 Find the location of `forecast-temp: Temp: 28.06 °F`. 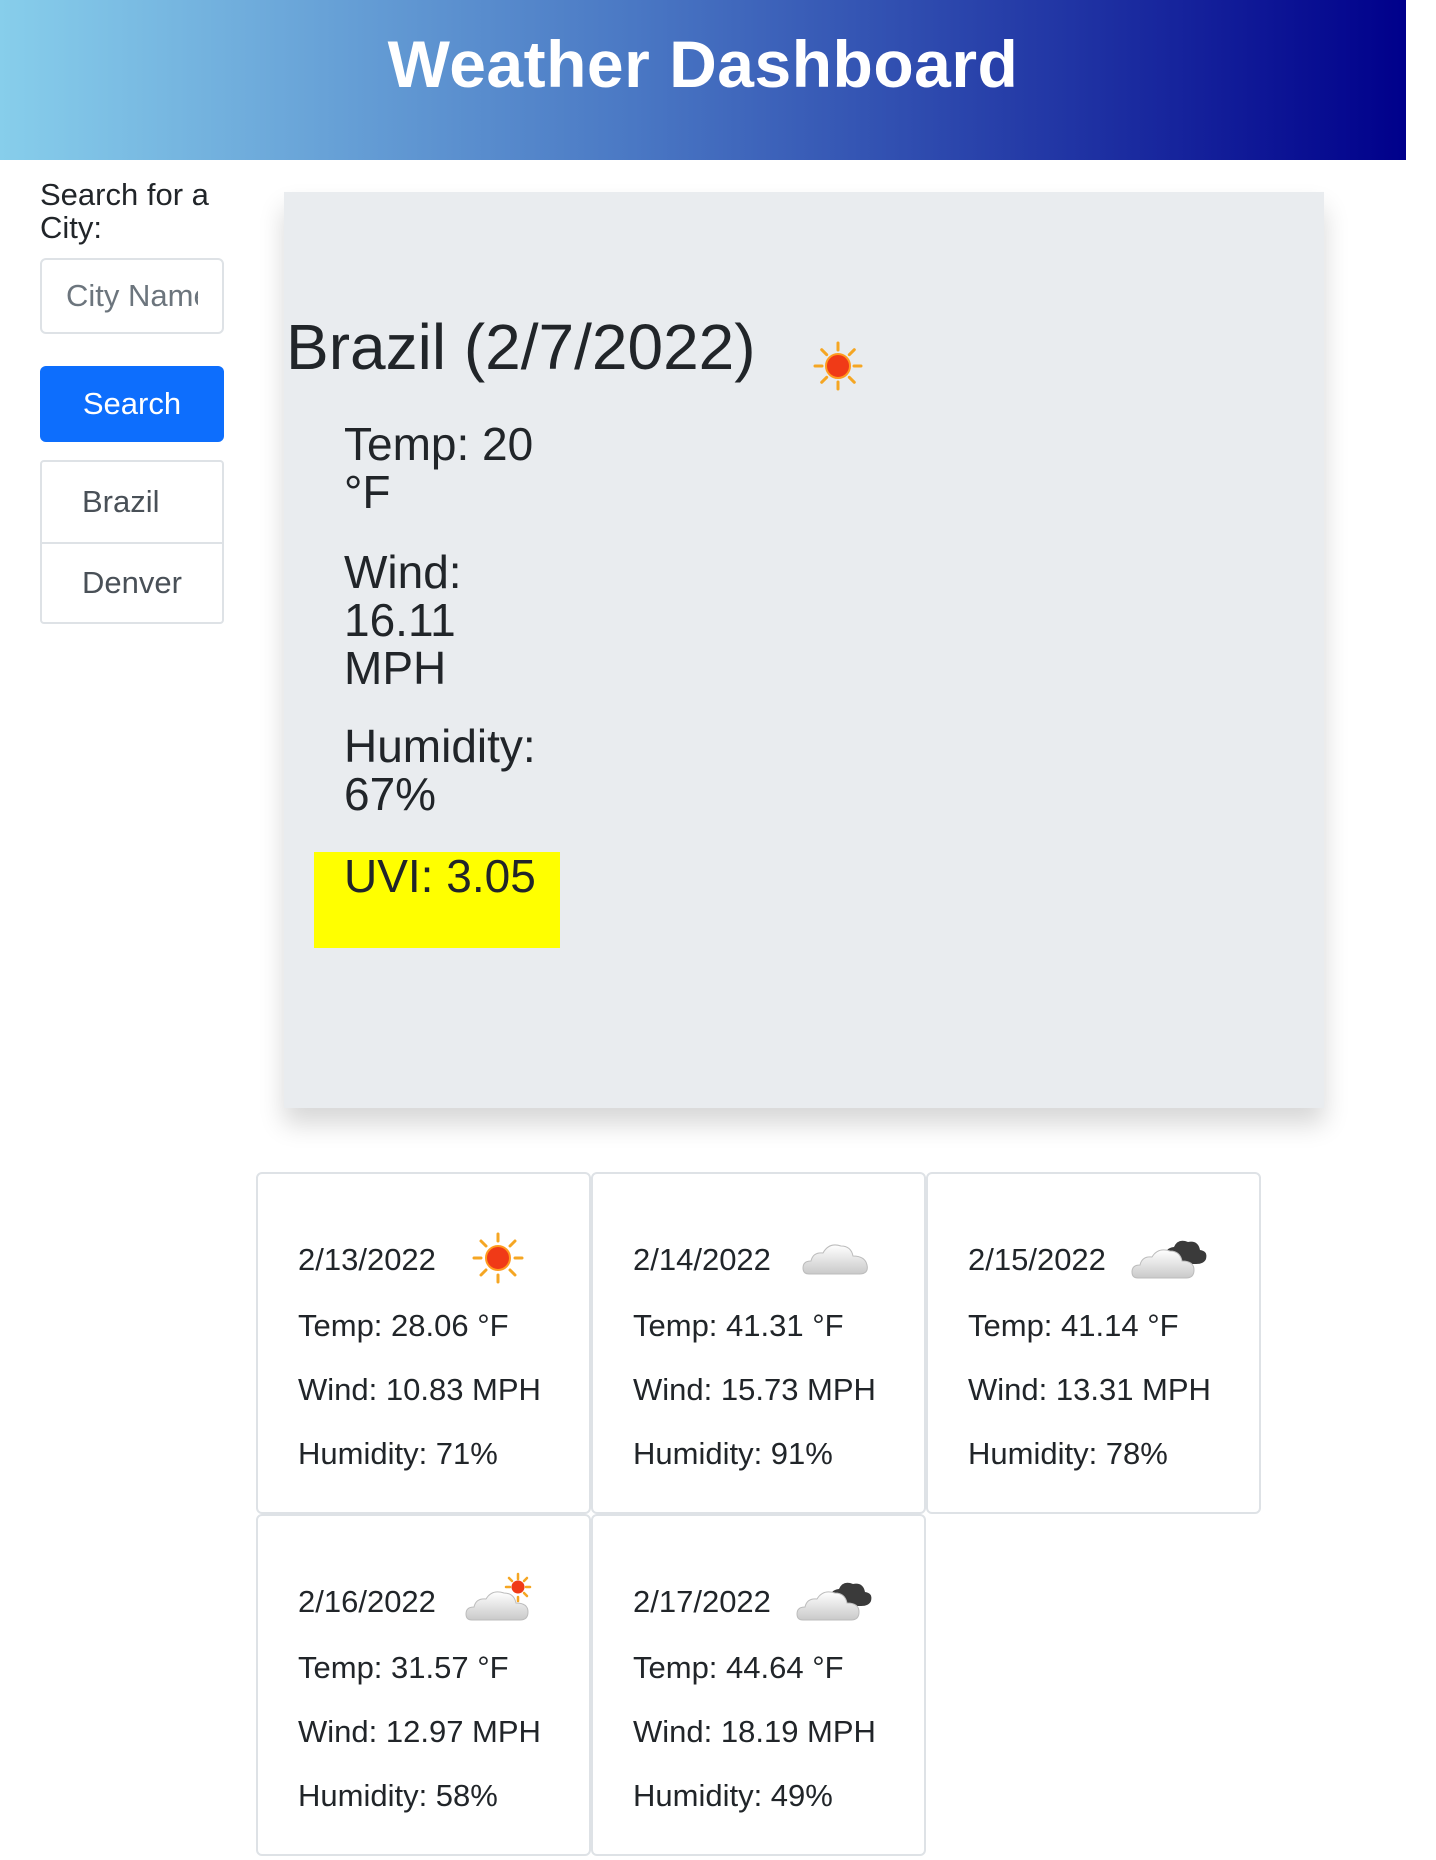

forecast-temp: Temp: 28.06 °F is located at coordinates (403, 1325).